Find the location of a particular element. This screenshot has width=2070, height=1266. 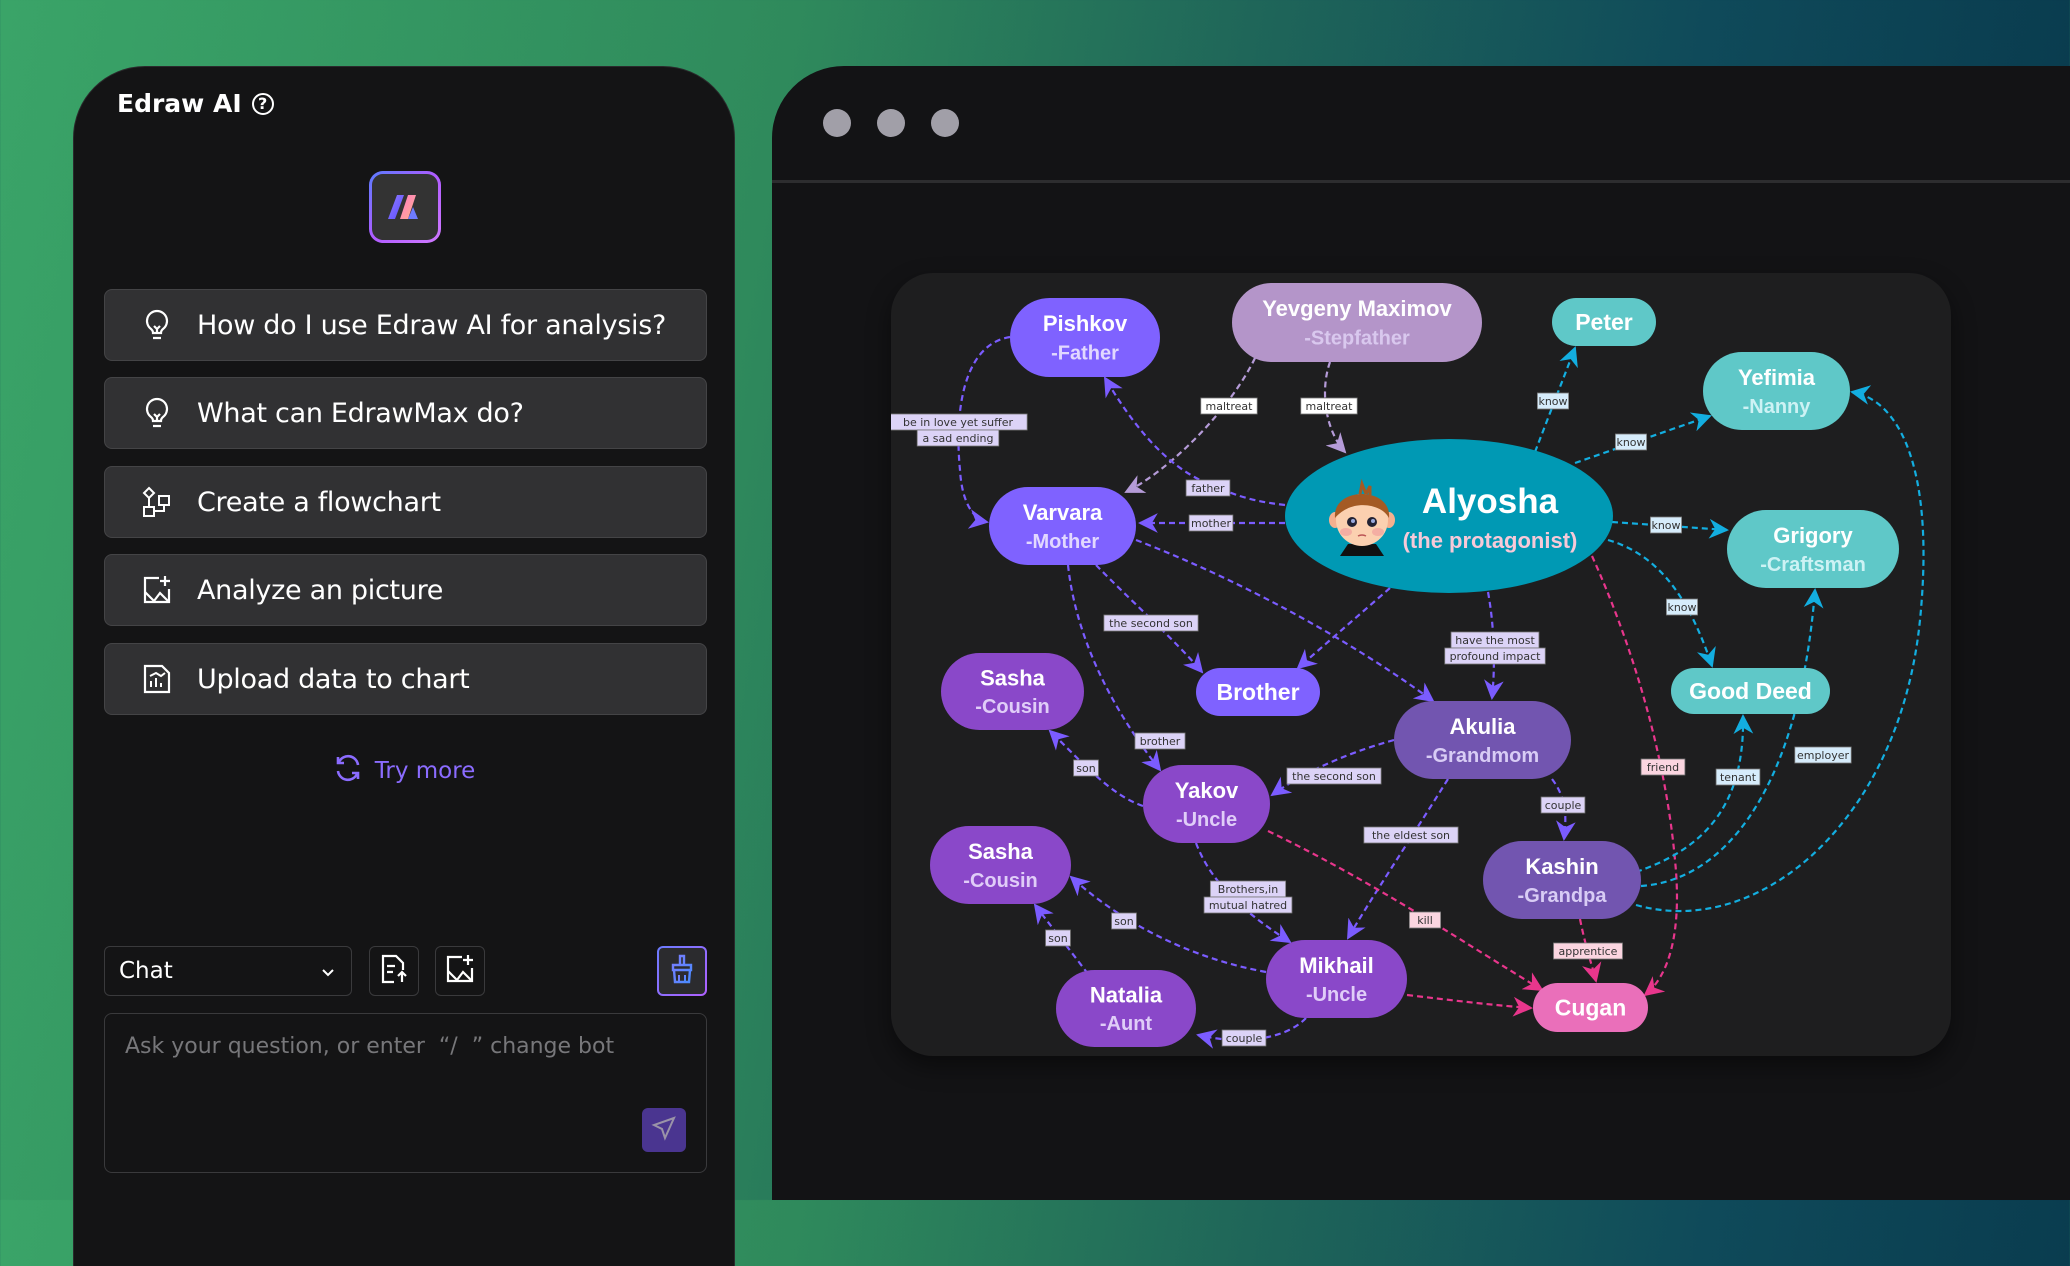

node-title: Good Deed is located at coordinates (1750, 691).